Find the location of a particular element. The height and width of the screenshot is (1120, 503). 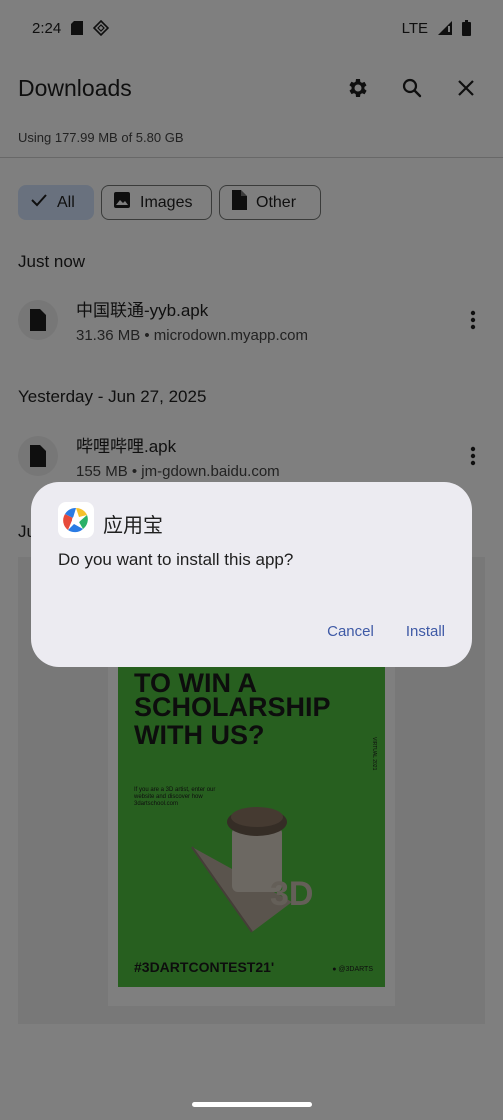

app-icon is located at coordinates (76, 520).